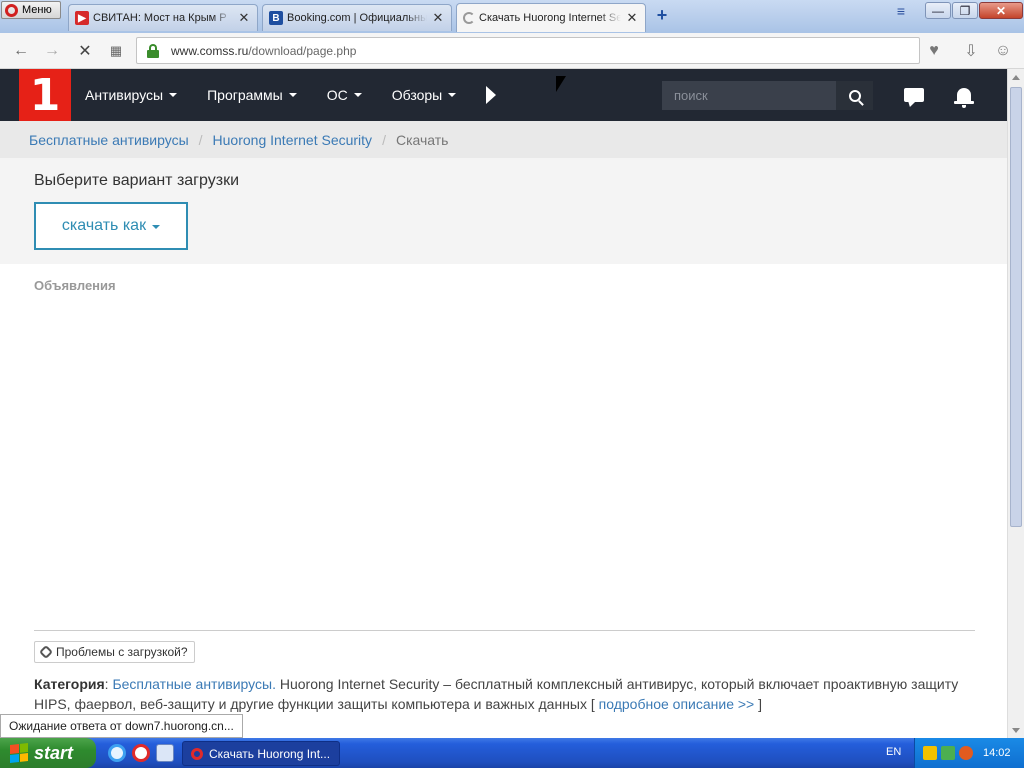 The width and height of the screenshot is (1024, 768). I want to click on account-icon: ☺, so click(1003, 51).